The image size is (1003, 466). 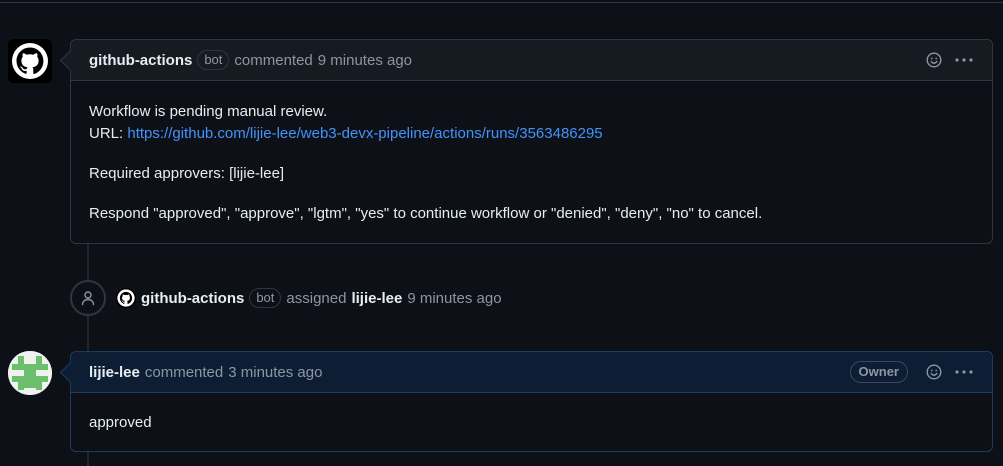 What do you see at coordinates (120, 422) in the screenshot?
I see `comment-text: approved` at bounding box center [120, 422].